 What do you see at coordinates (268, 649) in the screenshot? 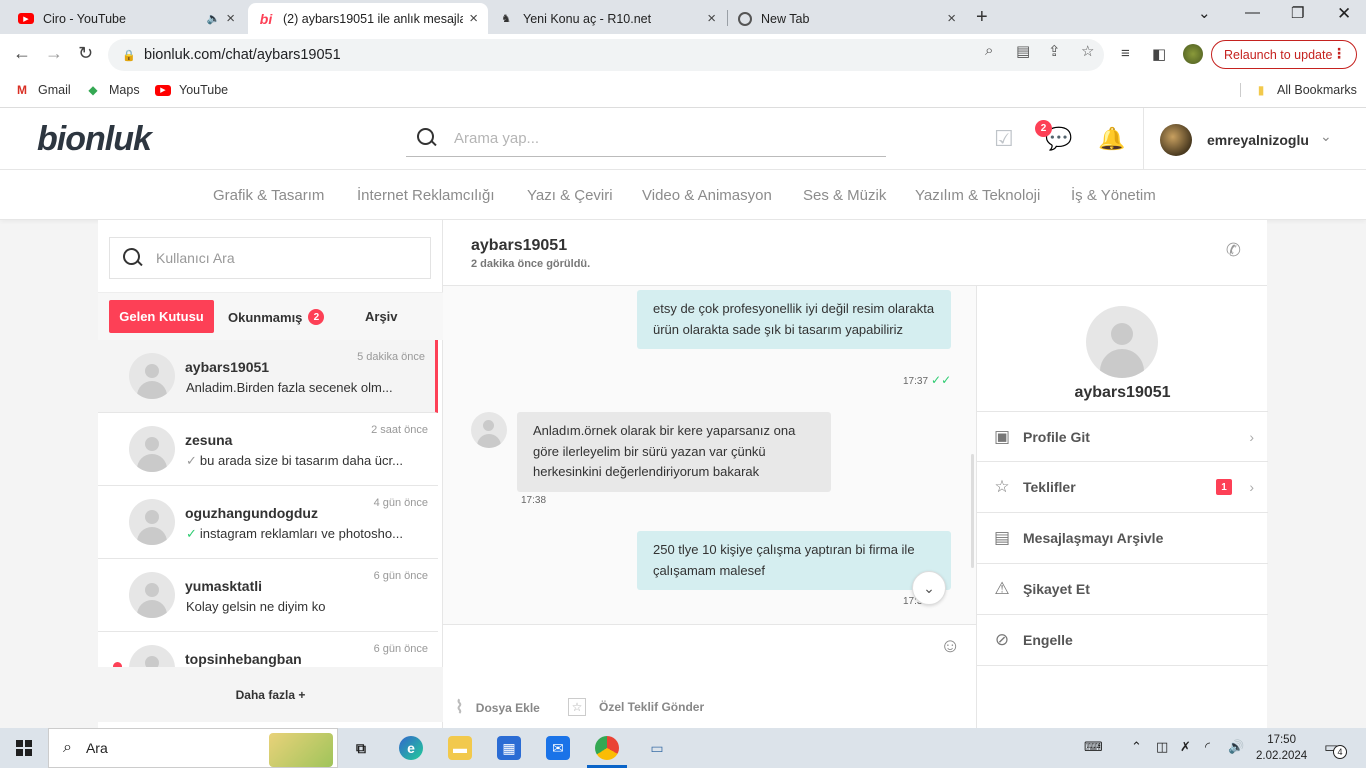
I see `conversation-item: topsinhebangban 6 gün önce` at bounding box center [268, 649].